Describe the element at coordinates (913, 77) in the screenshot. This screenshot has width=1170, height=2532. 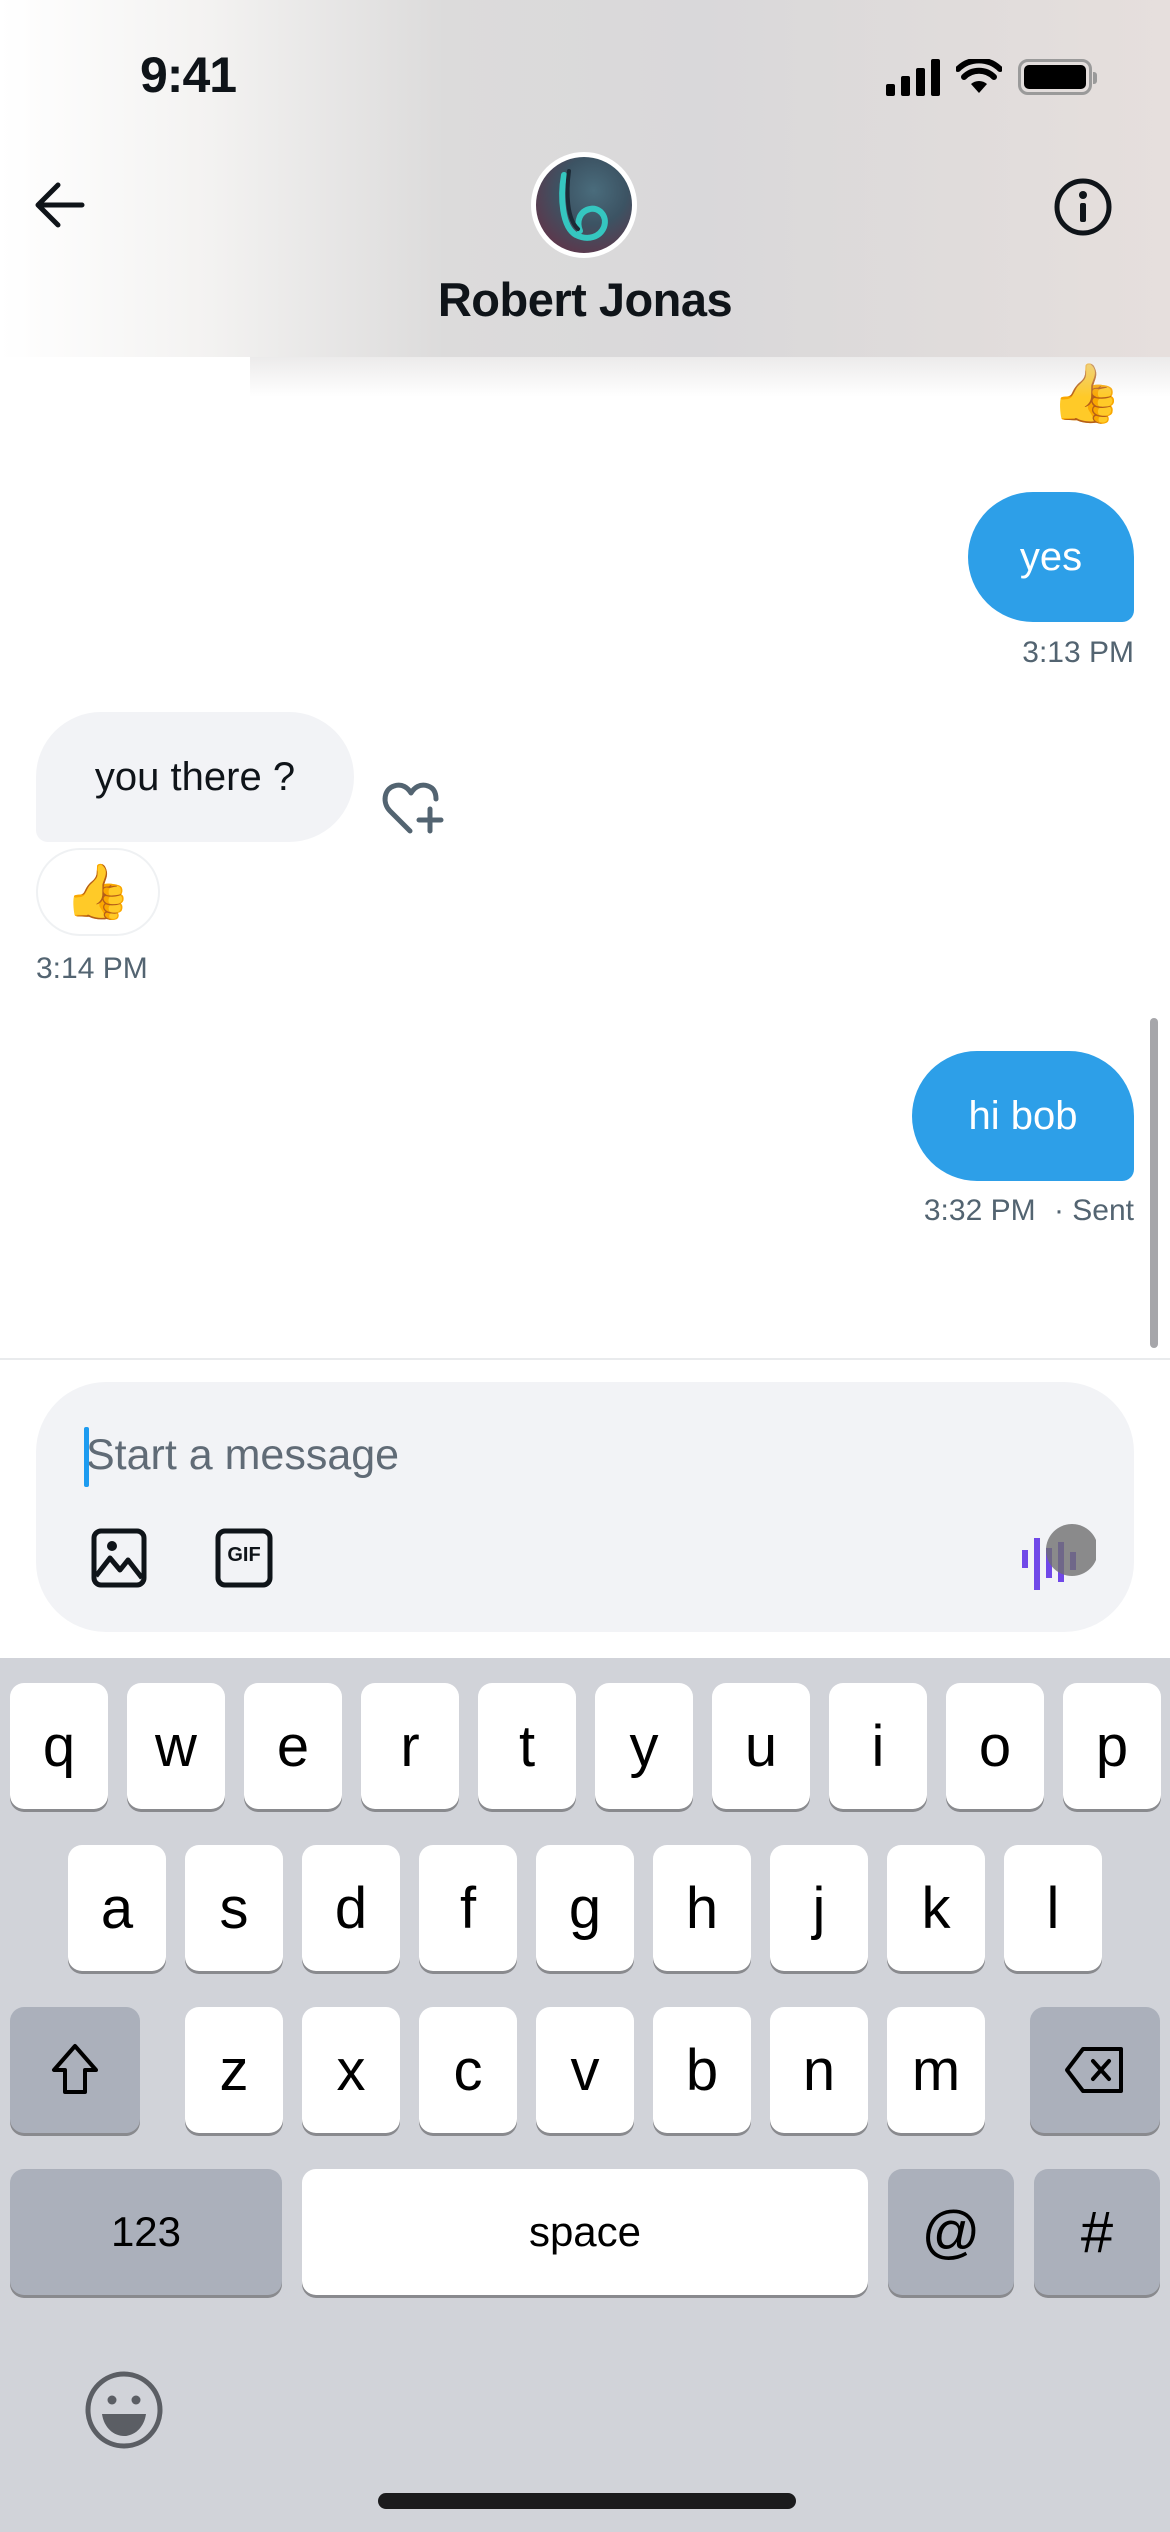
I see `cellular-signal-icon` at that location.